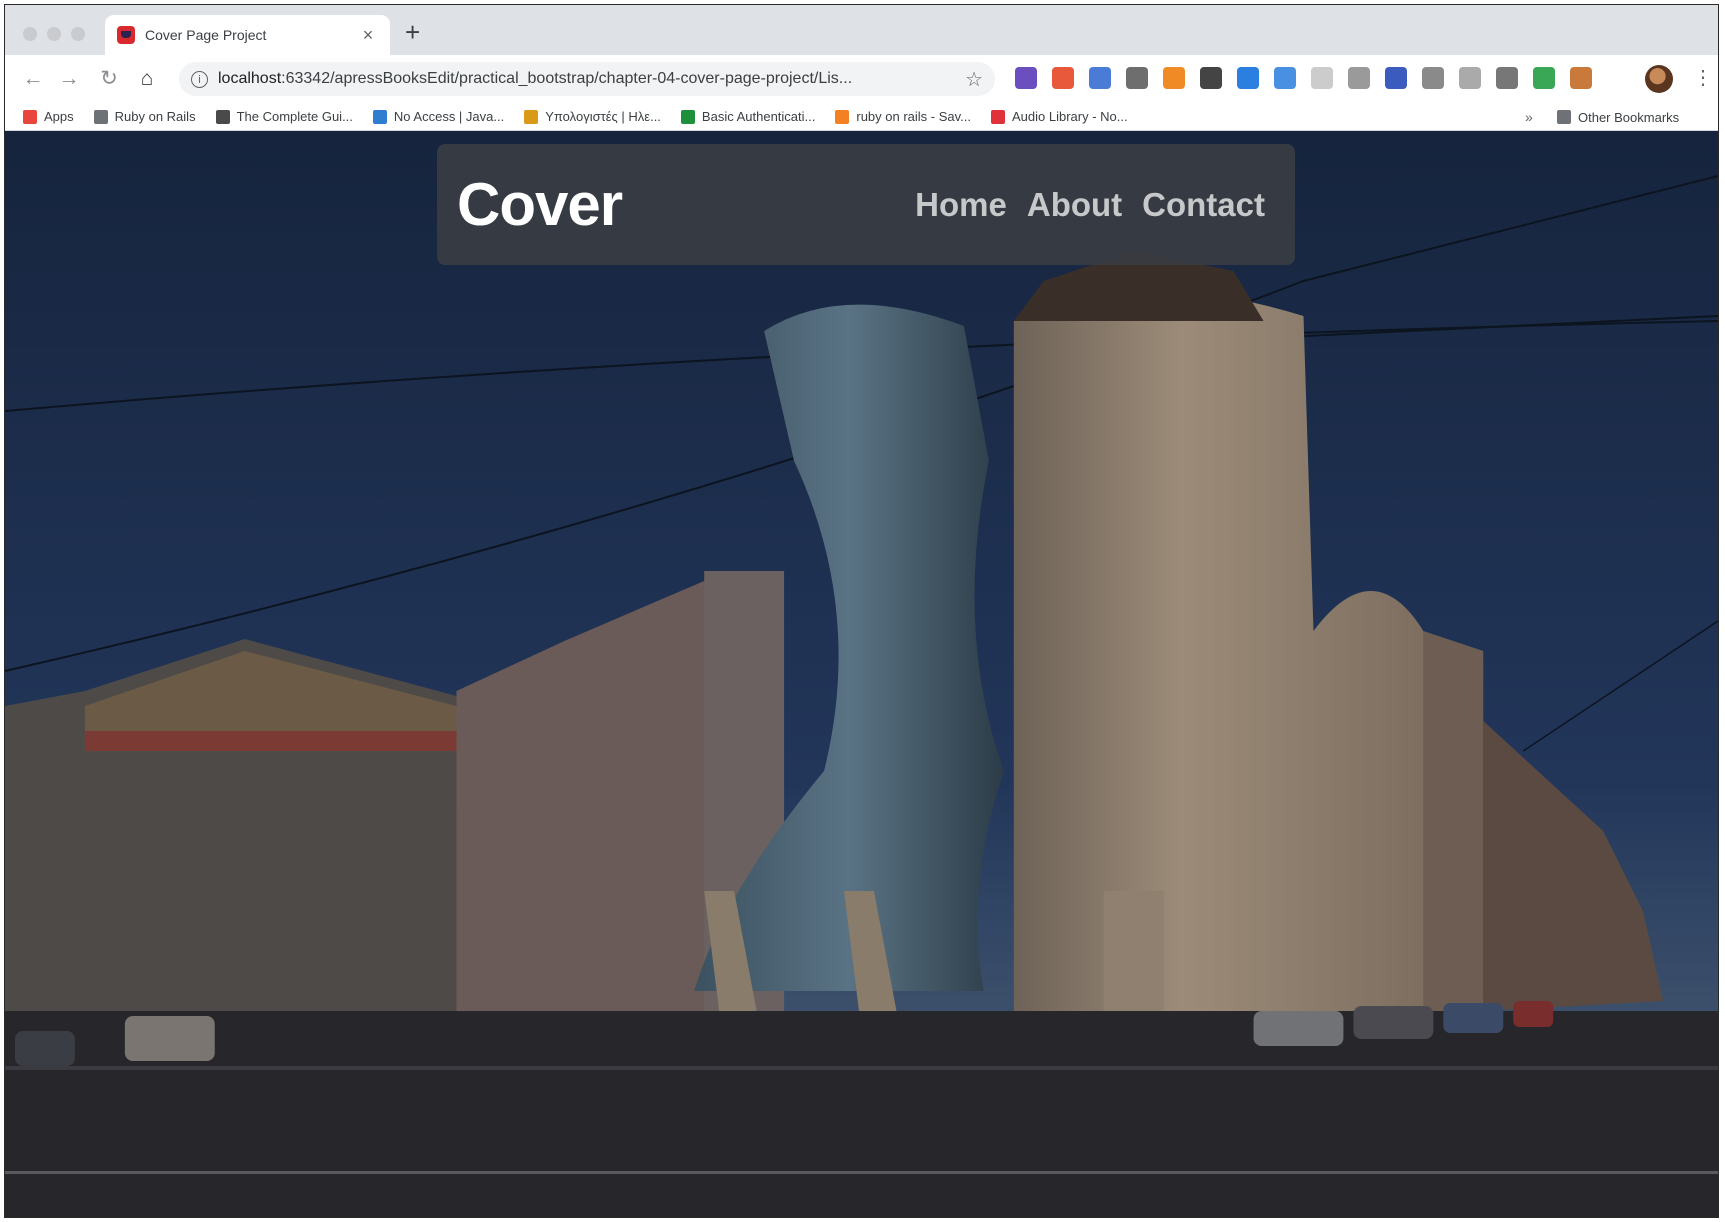  What do you see at coordinates (30, 34) in the screenshot?
I see `close-window-button` at bounding box center [30, 34].